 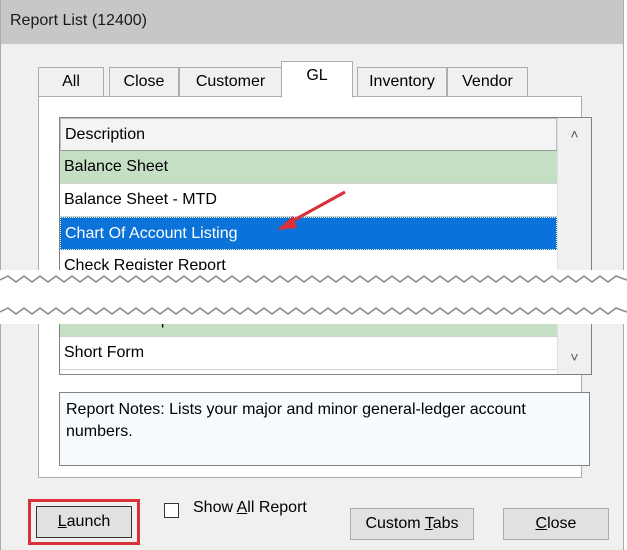 What do you see at coordinates (487, 81) in the screenshot?
I see `tab-vendor: Vendor` at bounding box center [487, 81].